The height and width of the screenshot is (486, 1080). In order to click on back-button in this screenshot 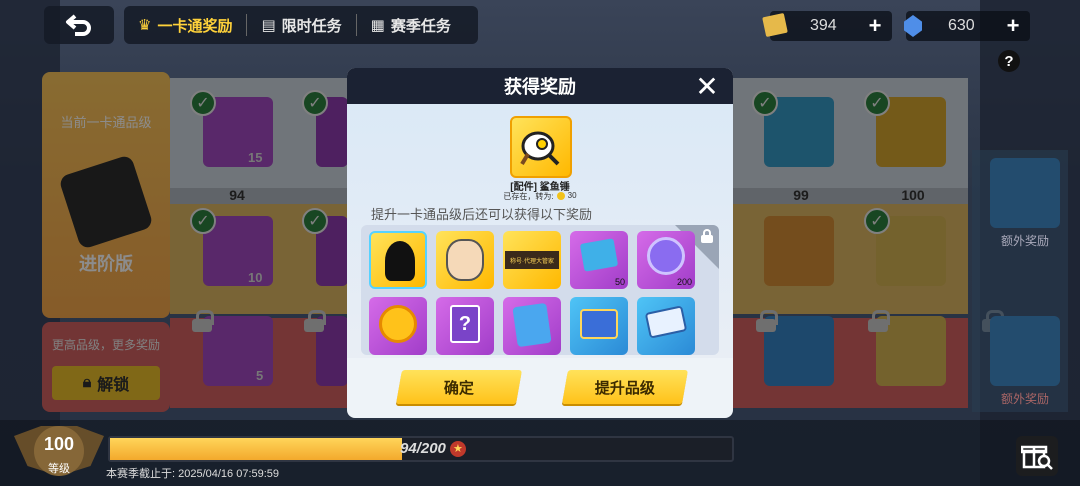, I will do `click(79, 25)`.